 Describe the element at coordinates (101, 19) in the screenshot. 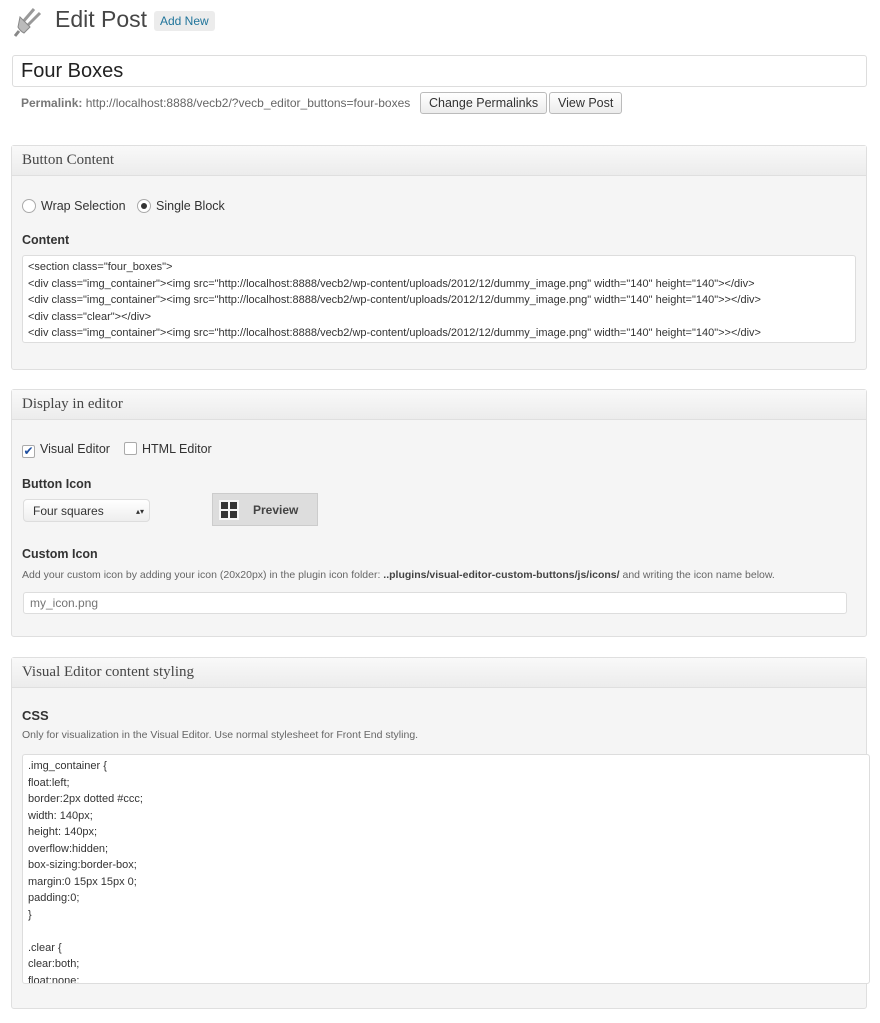

I see `page-title: Edit Post` at that location.